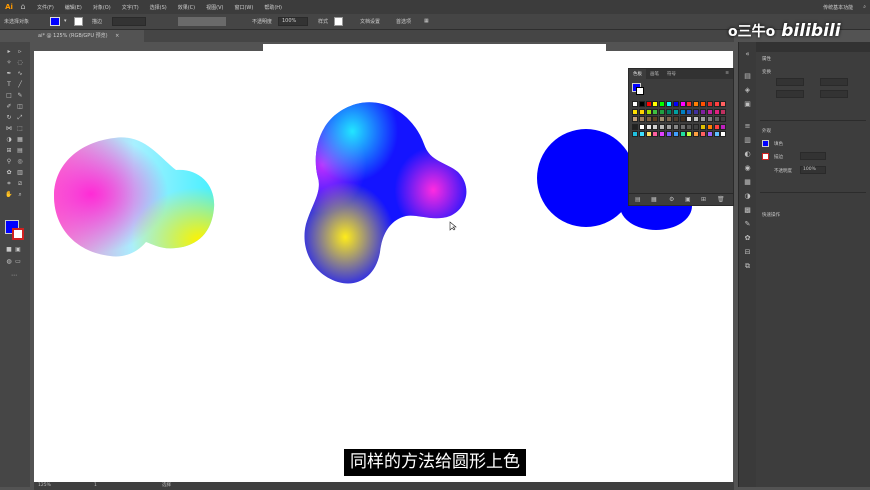 This screenshot has height=490, width=870. I want to click on align-icon: ⊟, so click(747, 252).